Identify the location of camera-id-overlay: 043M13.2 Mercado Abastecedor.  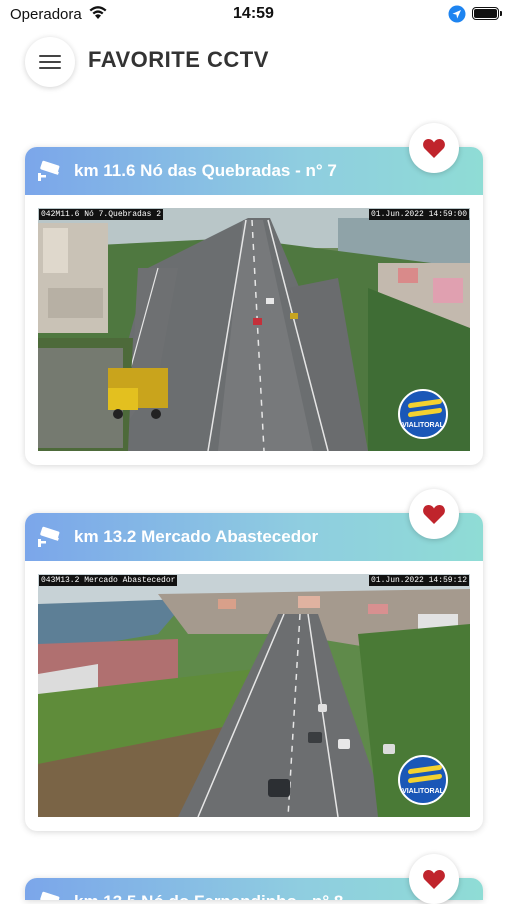
(108, 580).